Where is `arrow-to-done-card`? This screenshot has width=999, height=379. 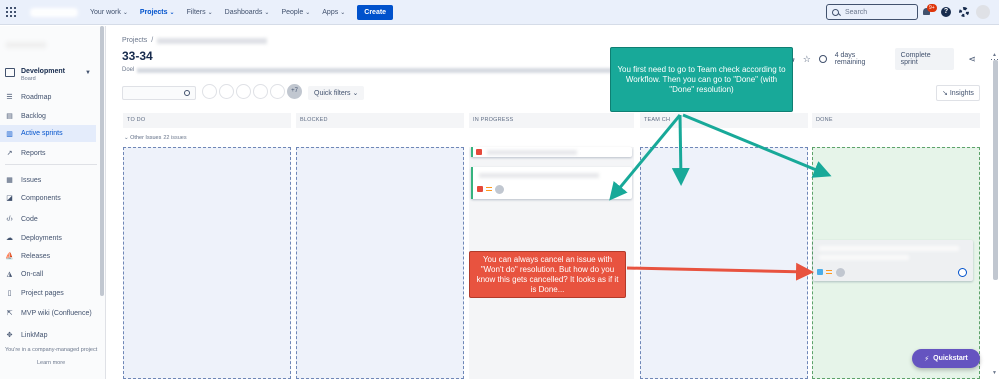 arrow-to-done-card is located at coordinates (720, 271).